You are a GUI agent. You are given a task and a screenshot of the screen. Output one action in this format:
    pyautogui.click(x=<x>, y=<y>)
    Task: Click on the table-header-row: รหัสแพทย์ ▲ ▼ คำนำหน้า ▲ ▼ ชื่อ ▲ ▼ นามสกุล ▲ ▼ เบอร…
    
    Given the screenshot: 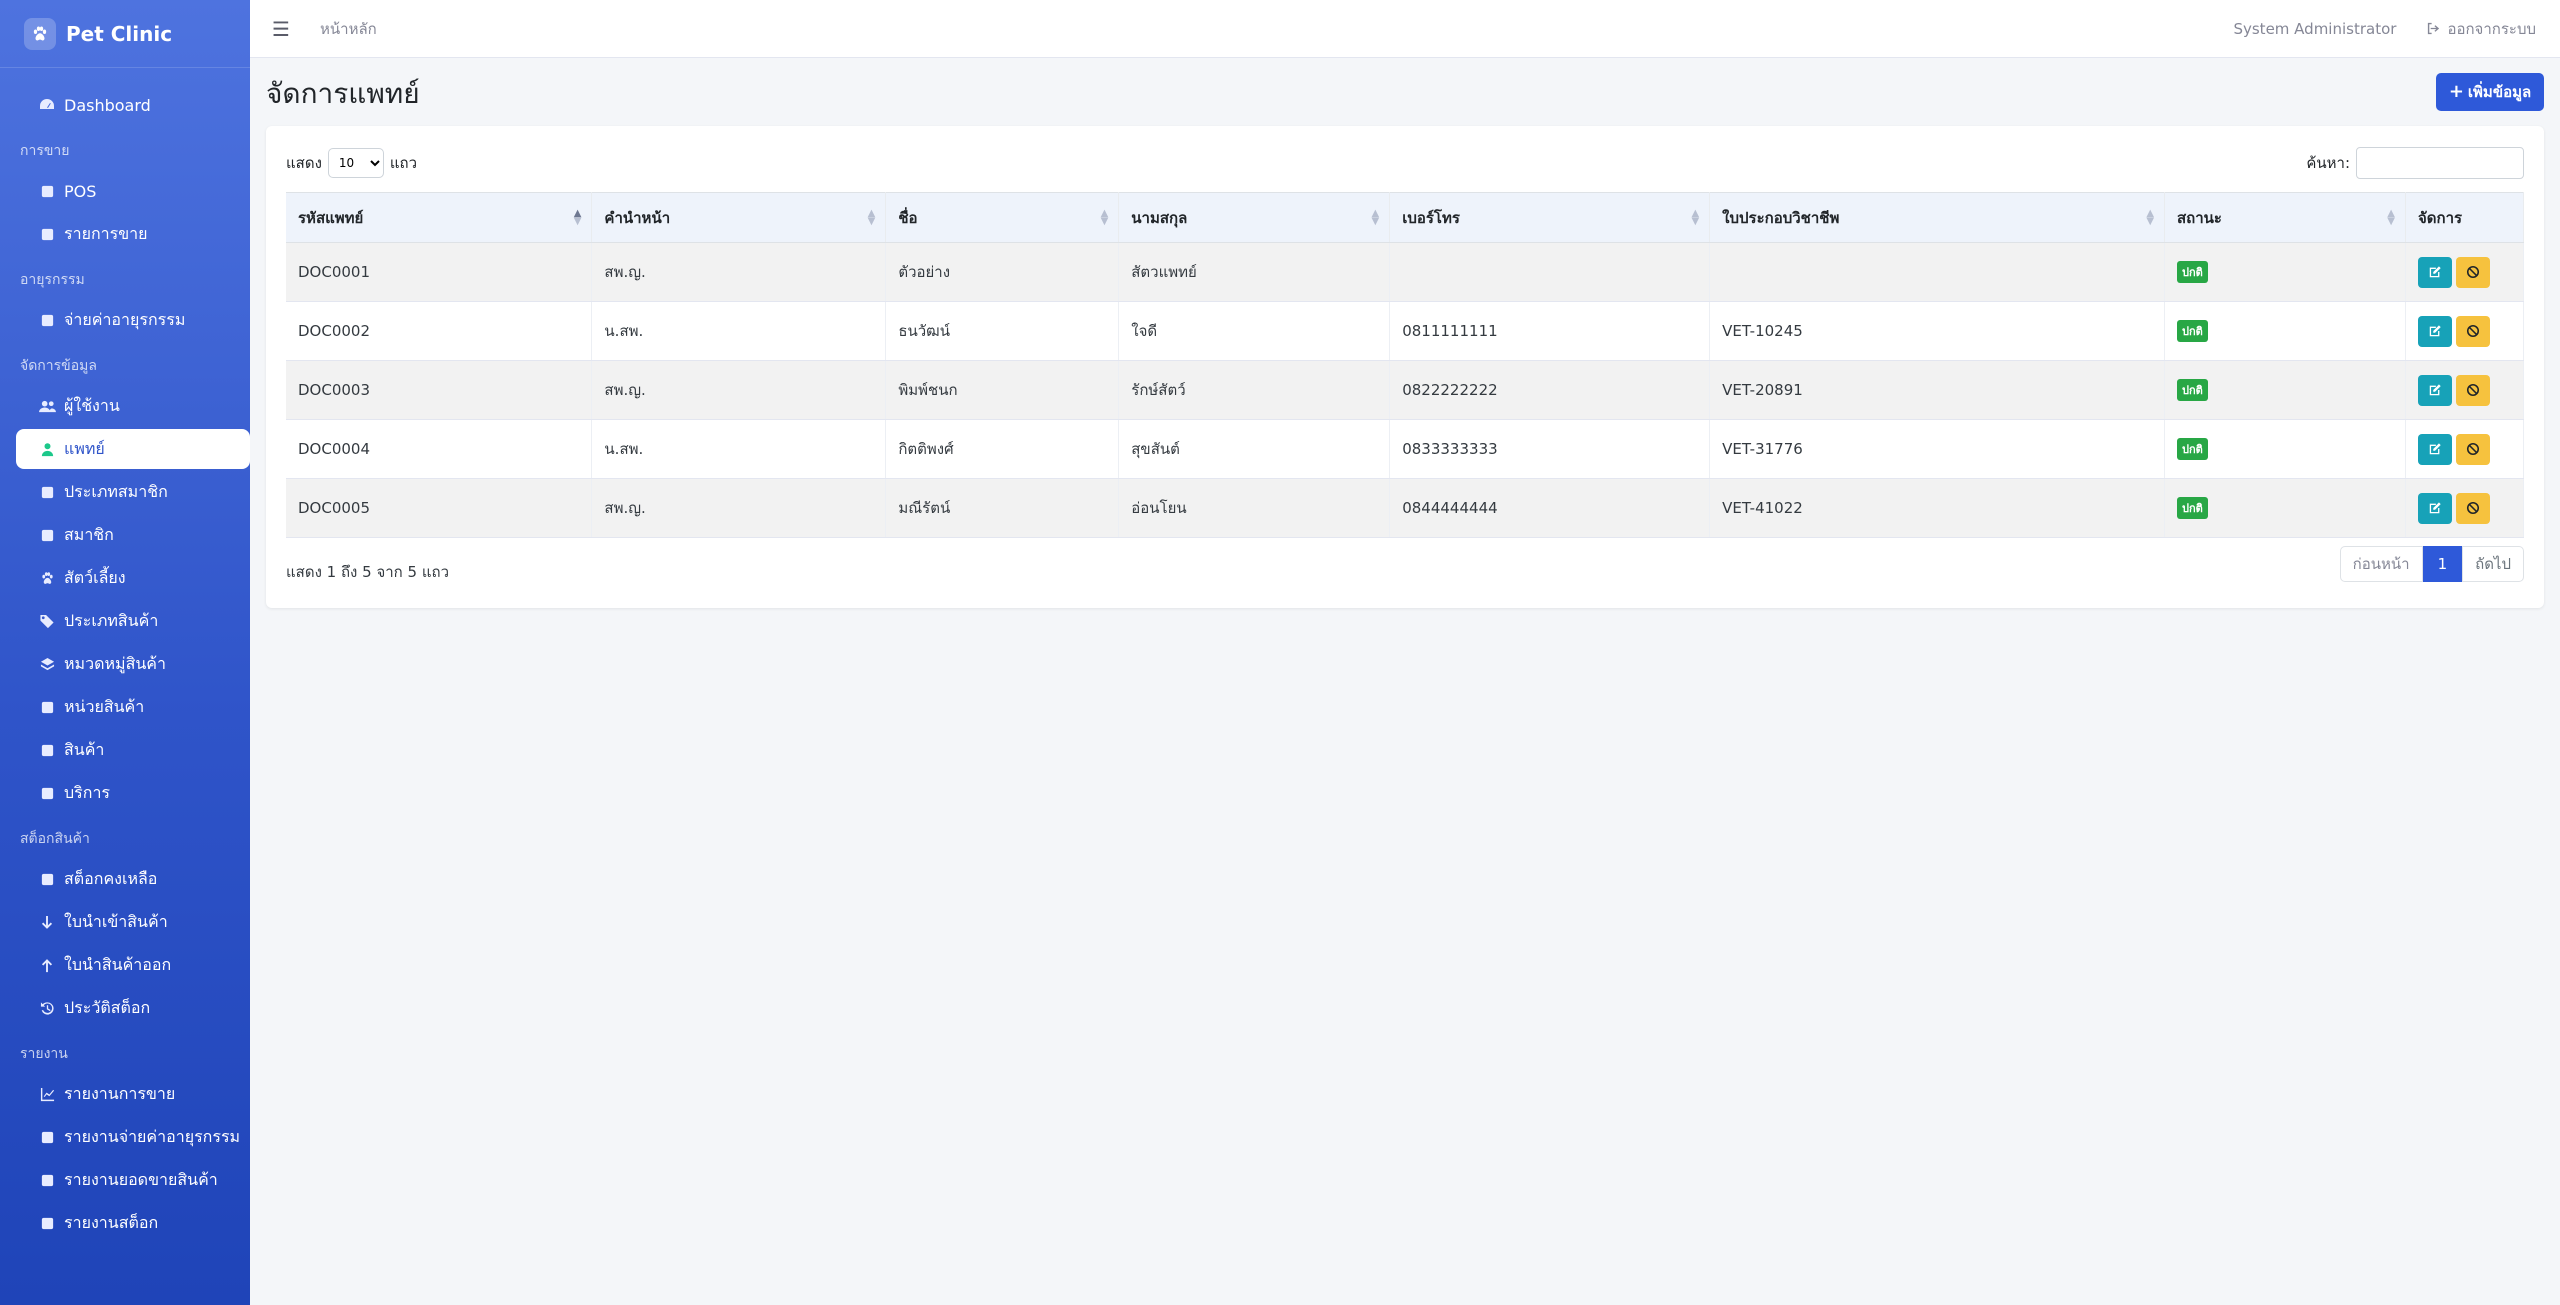 What is the action you would take?
    pyautogui.click(x=1405, y=217)
    